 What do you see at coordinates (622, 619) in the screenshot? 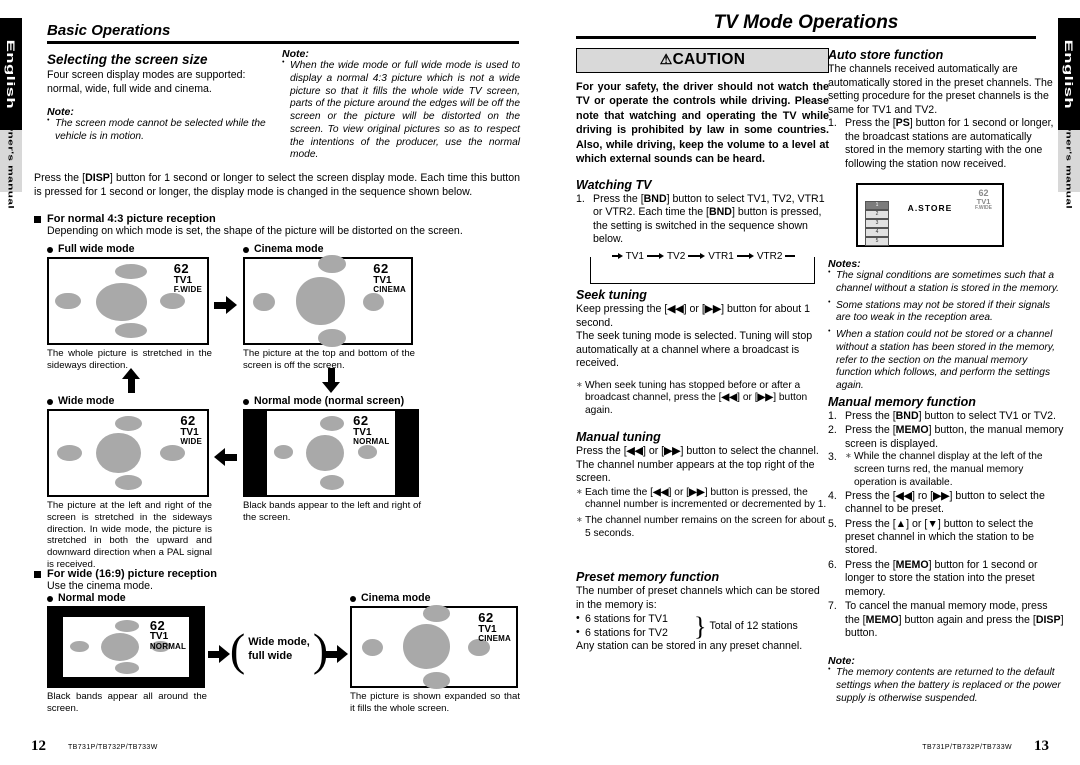
I see `preset-item: • 6 stations for TV1` at bounding box center [622, 619].